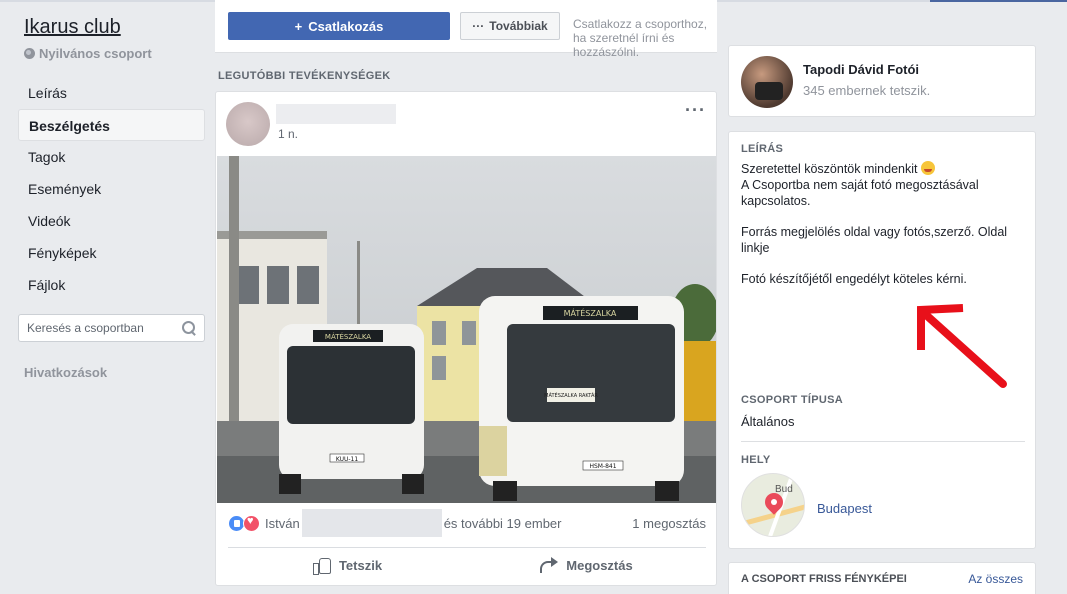  Describe the element at coordinates (829, 169) in the screenshot. I see `description-line-1: Szeretettel köszöntök mindenkit` at that location.